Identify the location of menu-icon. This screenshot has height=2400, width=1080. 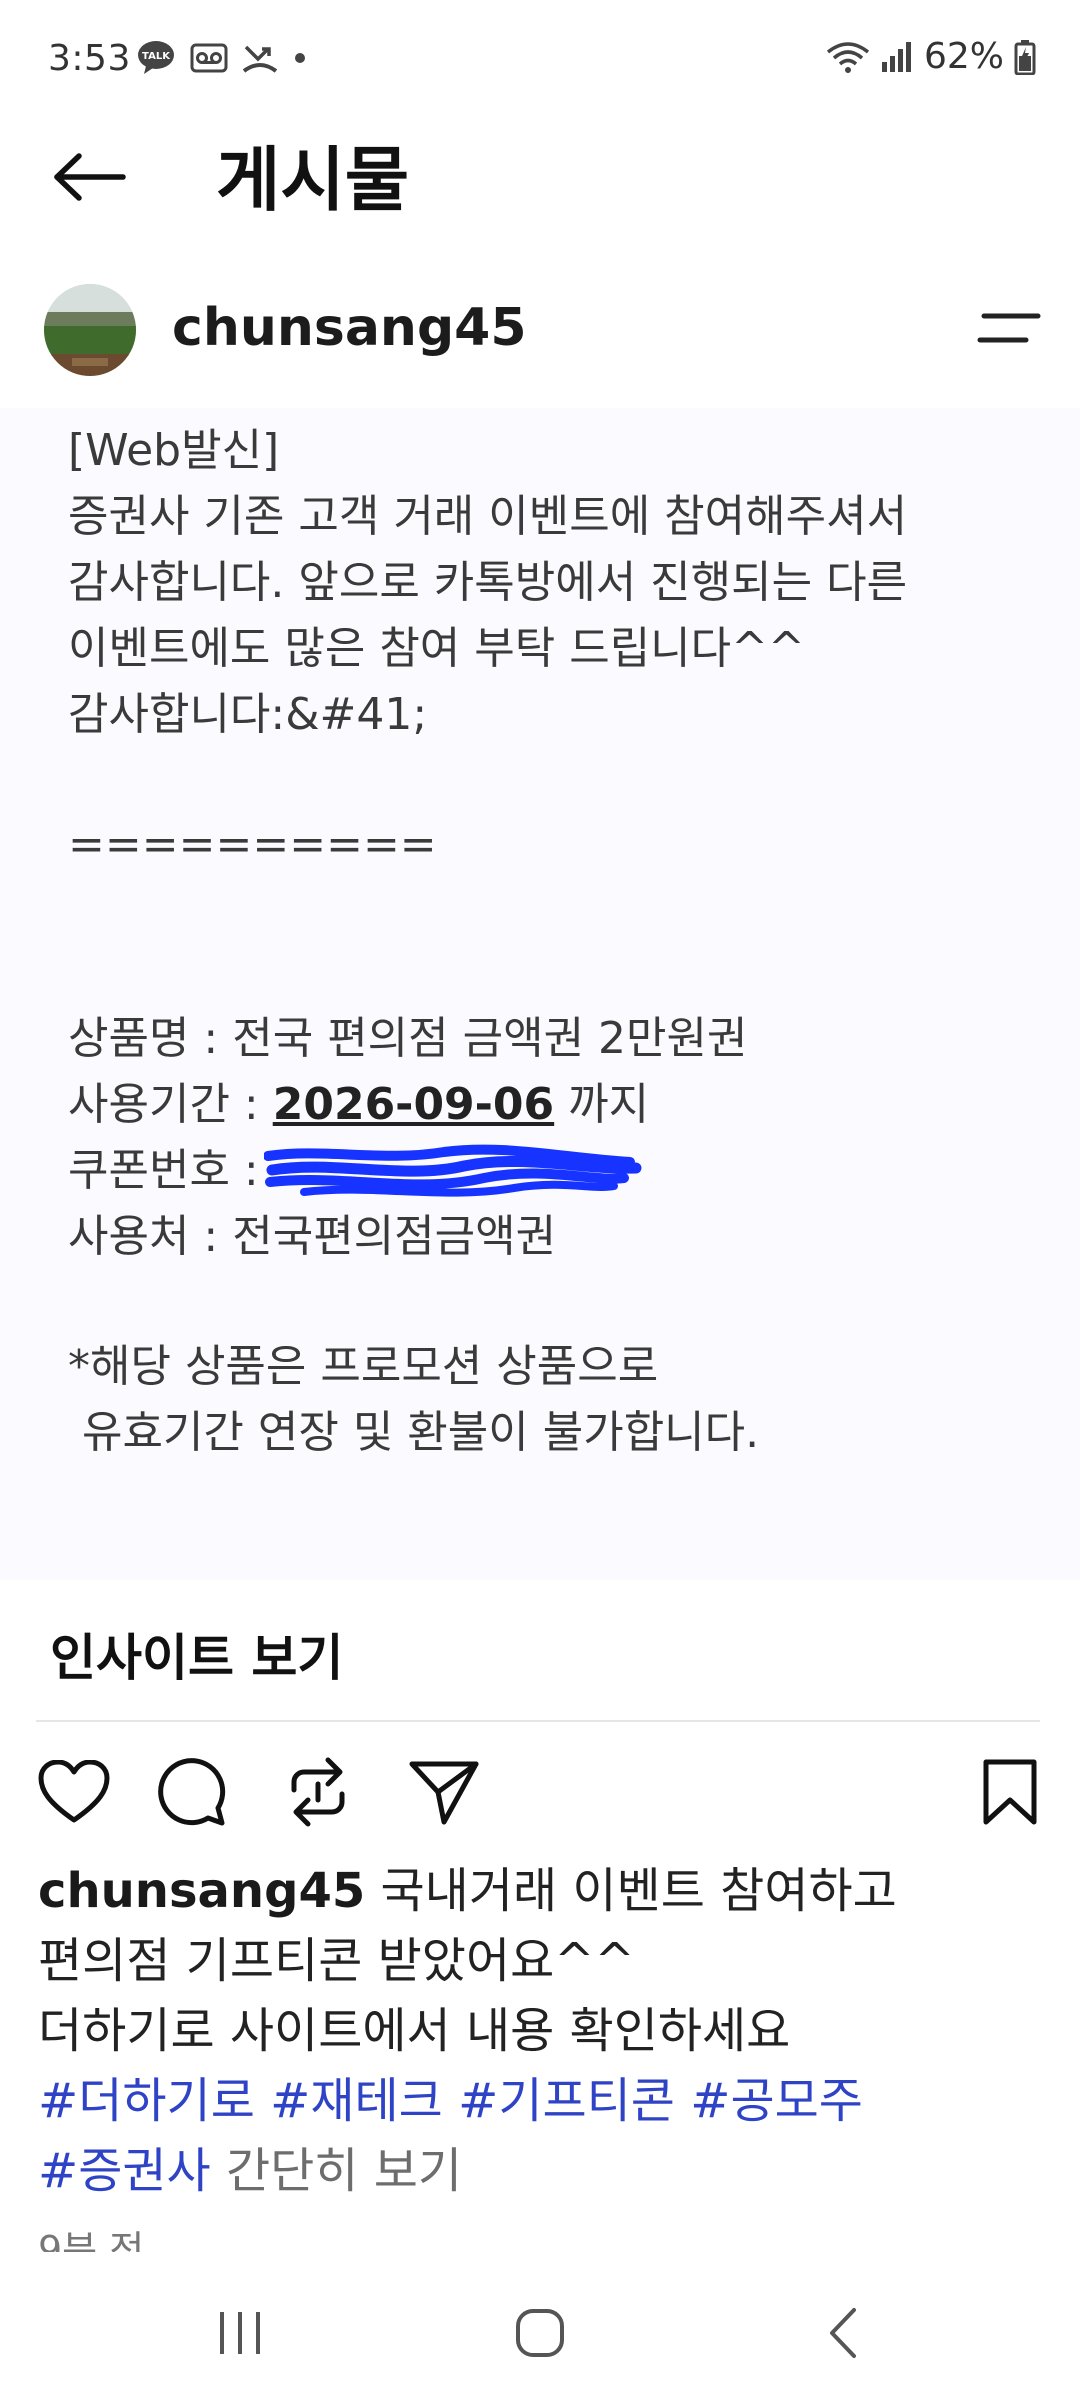
(1009, 328).